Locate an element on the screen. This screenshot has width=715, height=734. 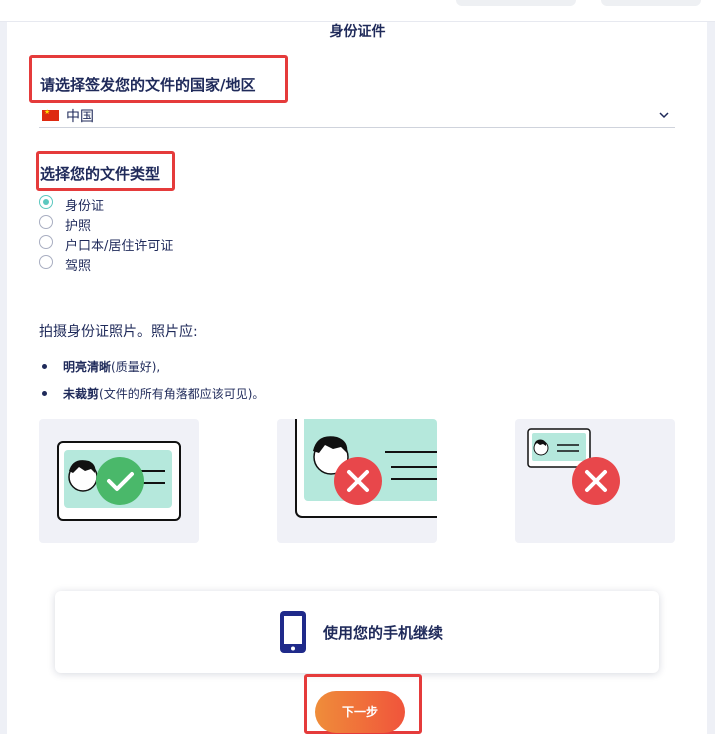
smartphone-icon is located at coordinates (293, 632).